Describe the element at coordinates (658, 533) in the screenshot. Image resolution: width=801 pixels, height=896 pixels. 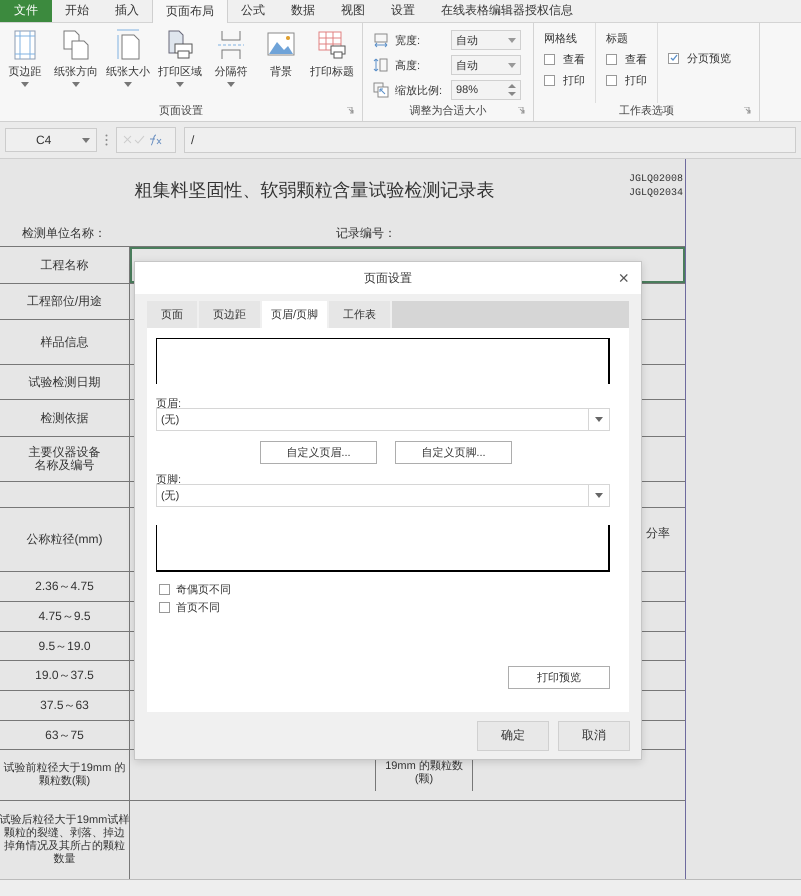
I see `column-header: 分率` at that location.